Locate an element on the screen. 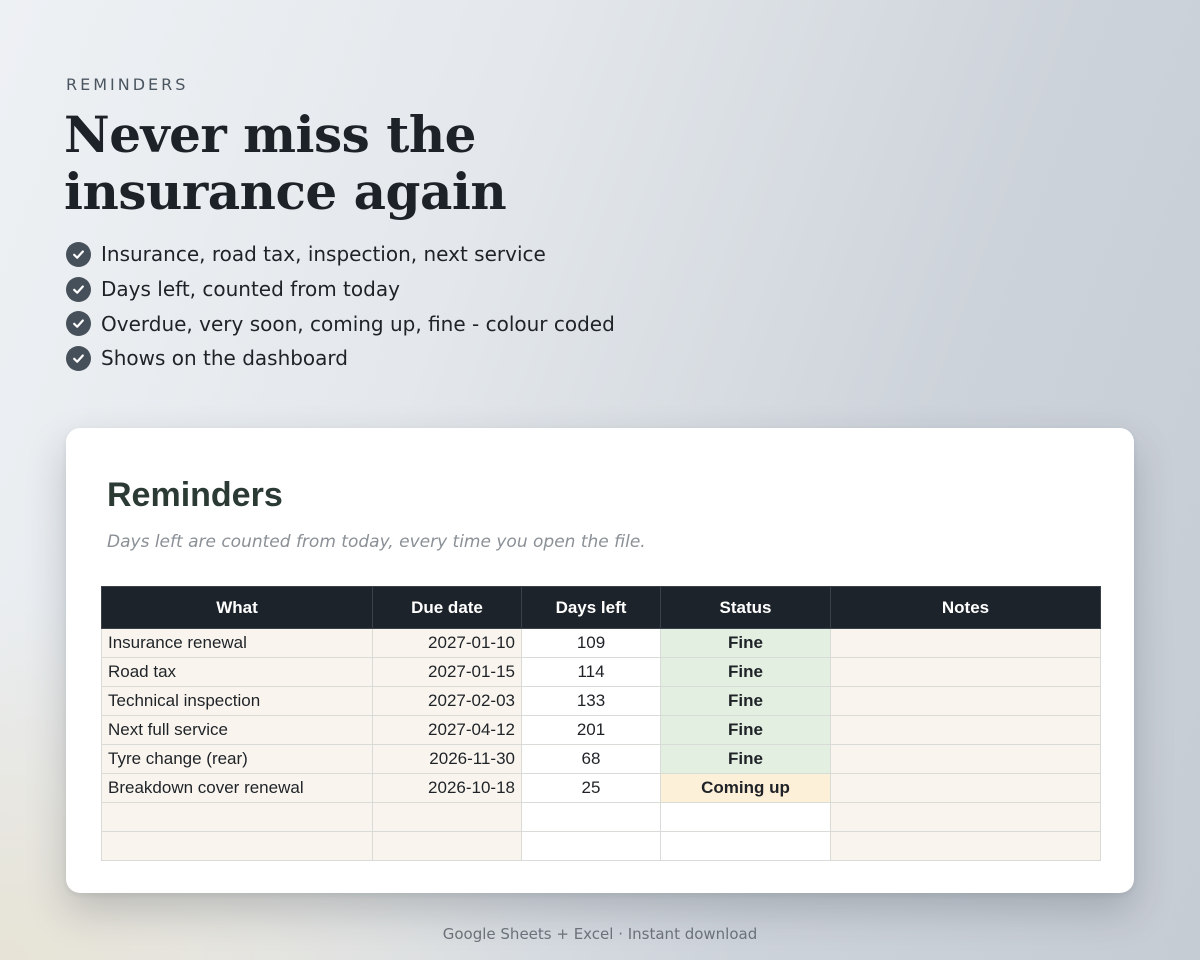 Image resolution: width=1200 pixels, height=960 pixels. feature-item: Shows on the dashboard is located at coordinates (340, 358).